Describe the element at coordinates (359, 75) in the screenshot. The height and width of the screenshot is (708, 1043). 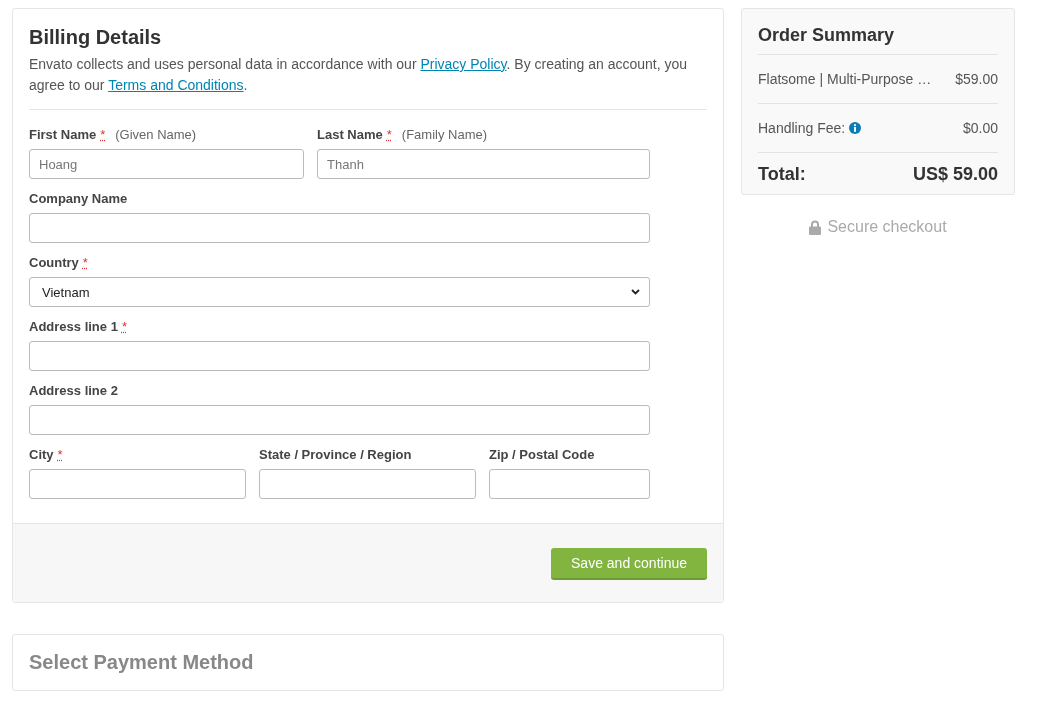
I see `privacy-notice: Envato collects and uses personal data in accordance with our Privacy Policy. By creating an account, you agree to our Terms and Conditions.` at that location.